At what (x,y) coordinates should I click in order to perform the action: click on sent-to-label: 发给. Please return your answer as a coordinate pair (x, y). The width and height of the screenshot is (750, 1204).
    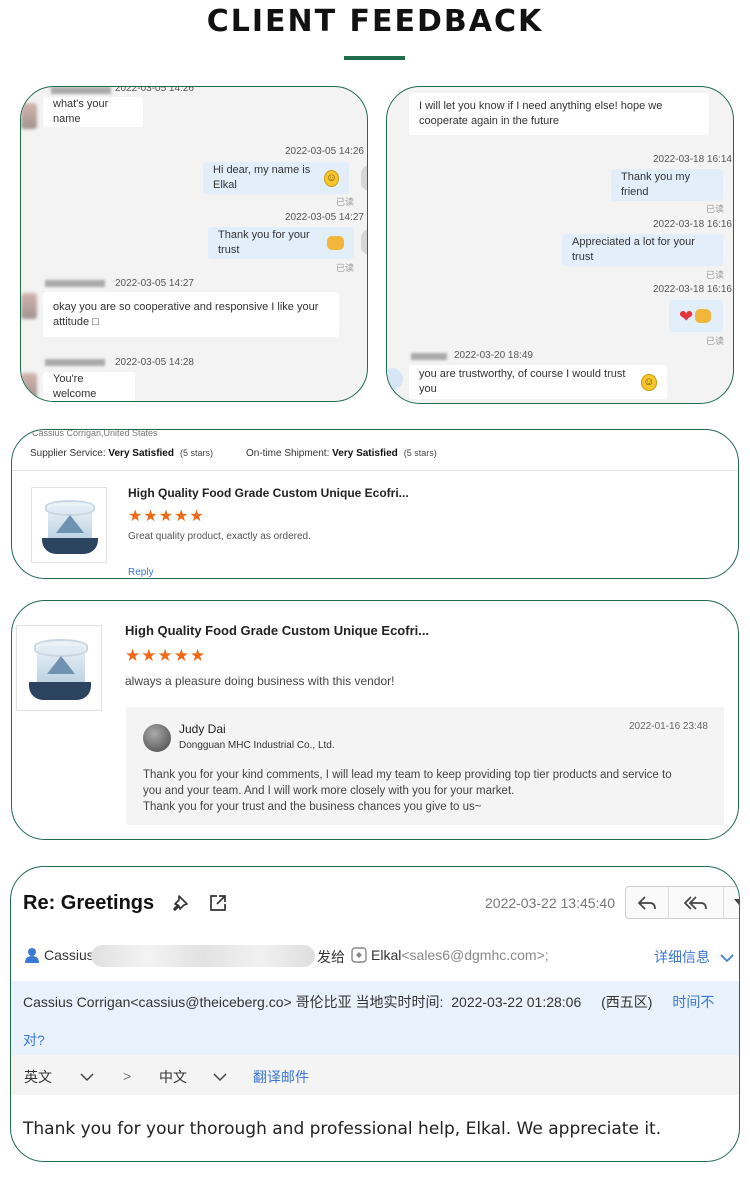
    Looking at the image, I should click on (331, 957).